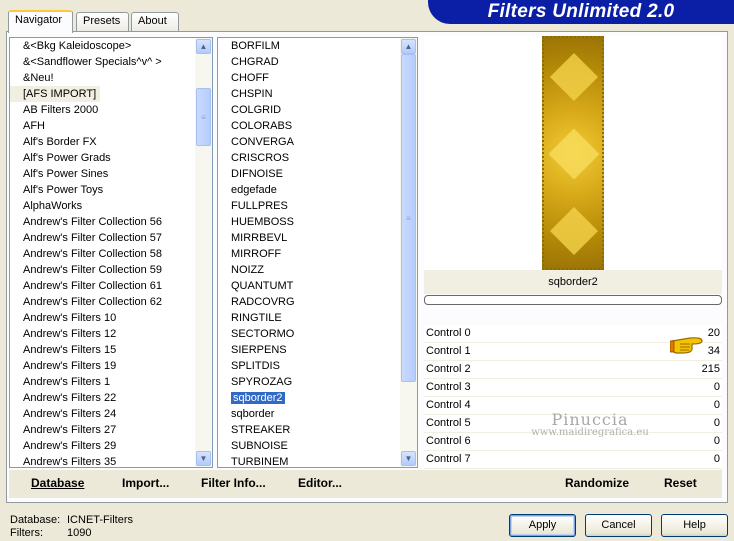  Describe the element at coordinates (256, 398) in the screenshot. I see `filter-item: sqborder2` at that location.